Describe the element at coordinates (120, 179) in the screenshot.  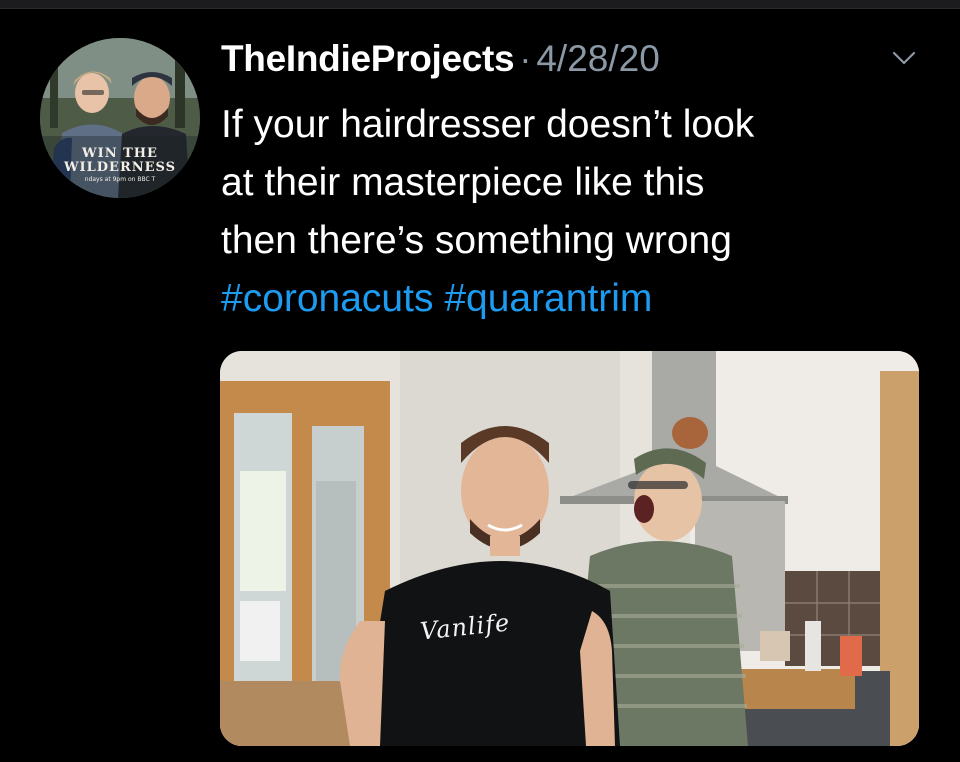
I see `avatar-banner-line3: ndays at 9pm on BBC T` at that location.